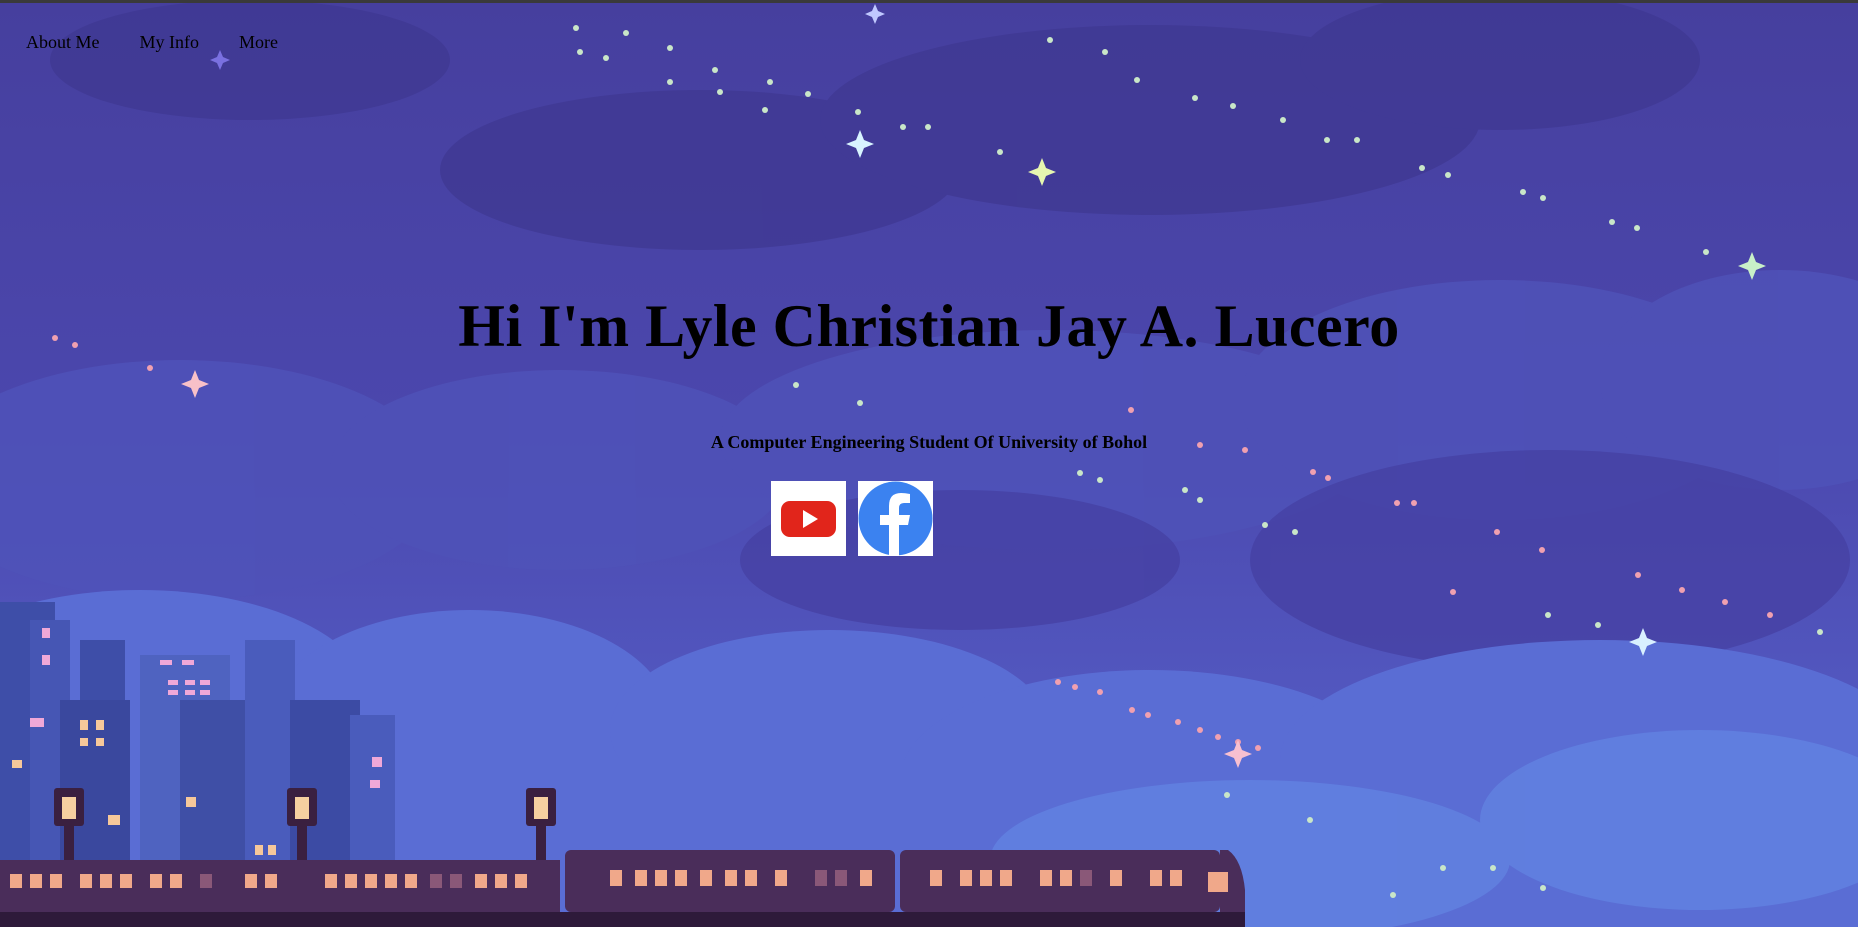  Describe the element at coordinates (622, 888) in the screenshot. I see `train` at that location.